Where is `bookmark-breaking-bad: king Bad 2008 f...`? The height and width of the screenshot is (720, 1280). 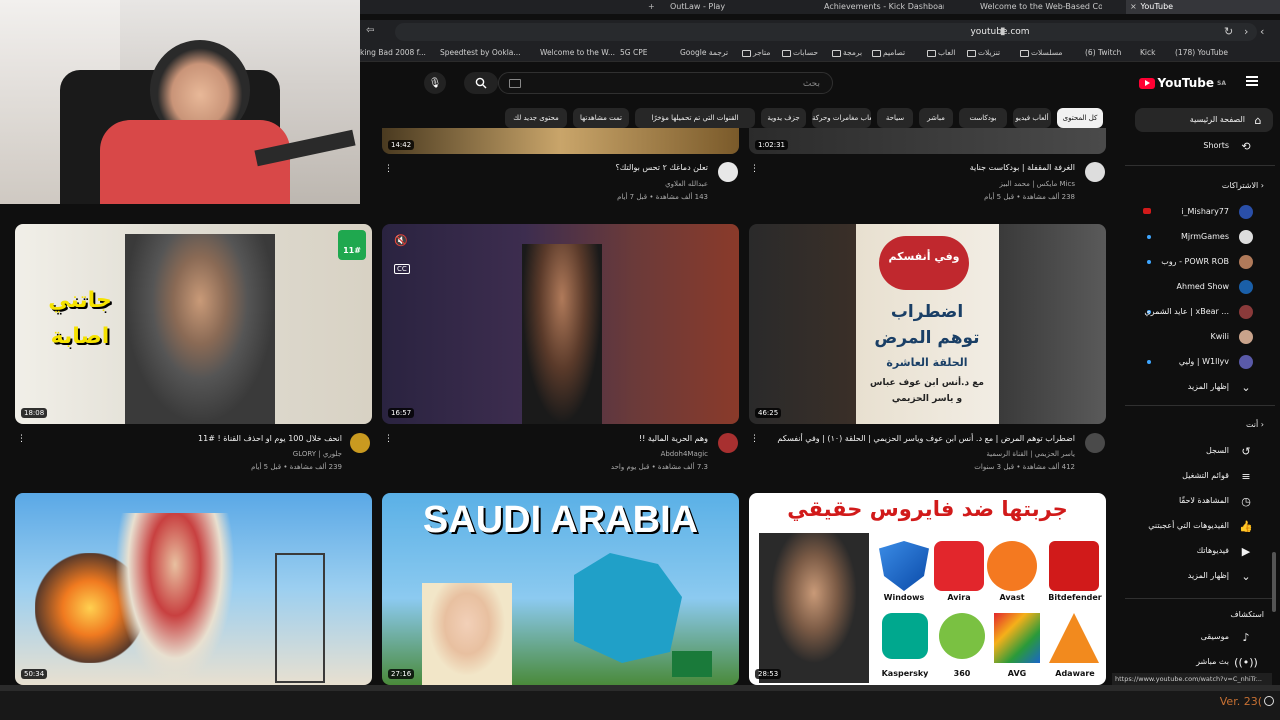 bookmark-breaking-bad: king Bad 2008 f... is located at coordinates (393, 53).